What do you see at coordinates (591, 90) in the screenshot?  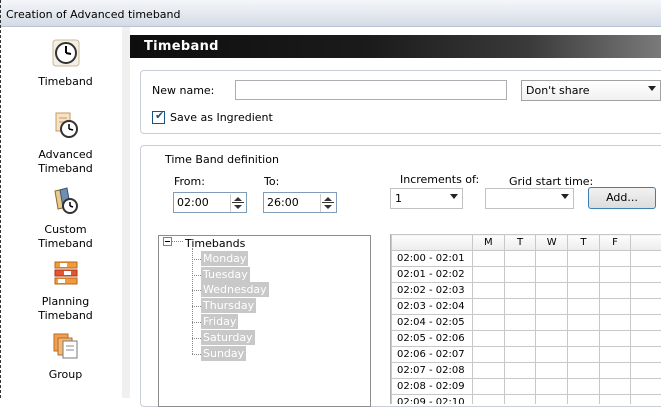 I see `share-select: Don't share` at bounding box center [591, 90].